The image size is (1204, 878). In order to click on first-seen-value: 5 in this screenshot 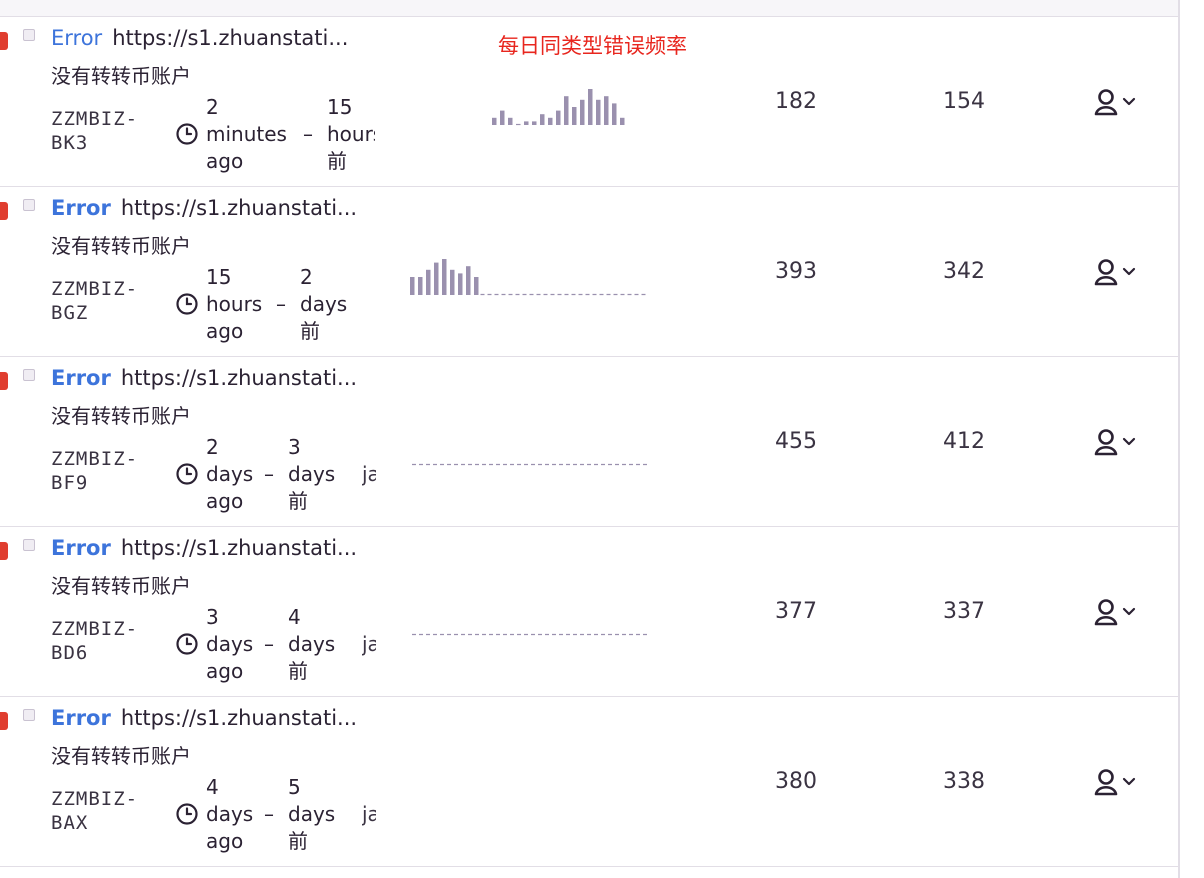, I will do `click(294, 787)`.